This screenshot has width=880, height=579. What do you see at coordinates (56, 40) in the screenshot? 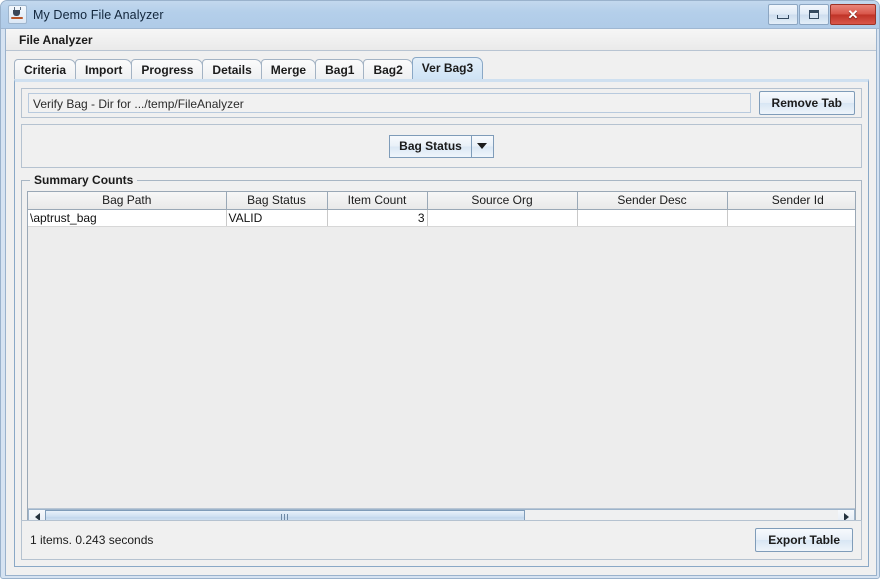
I see `menu-item-file-analyzer: File Analyzer` at bounding box center [56, 40].